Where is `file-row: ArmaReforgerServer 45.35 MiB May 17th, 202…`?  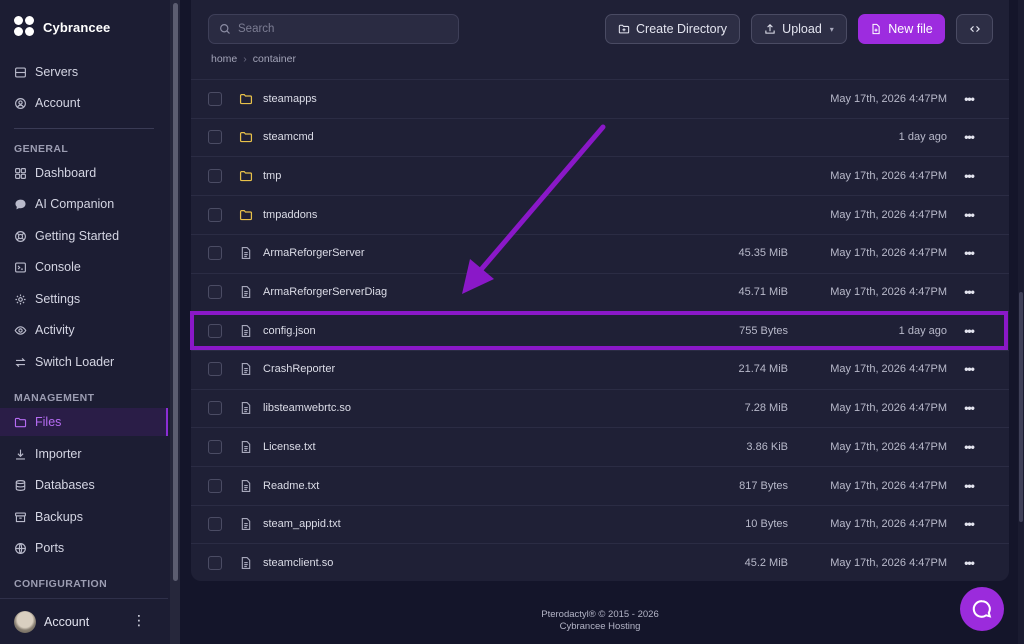
file-row: ArmaReforgerServer 45.35 MiB May 17th, 202… is located at coordinates (600, 252).